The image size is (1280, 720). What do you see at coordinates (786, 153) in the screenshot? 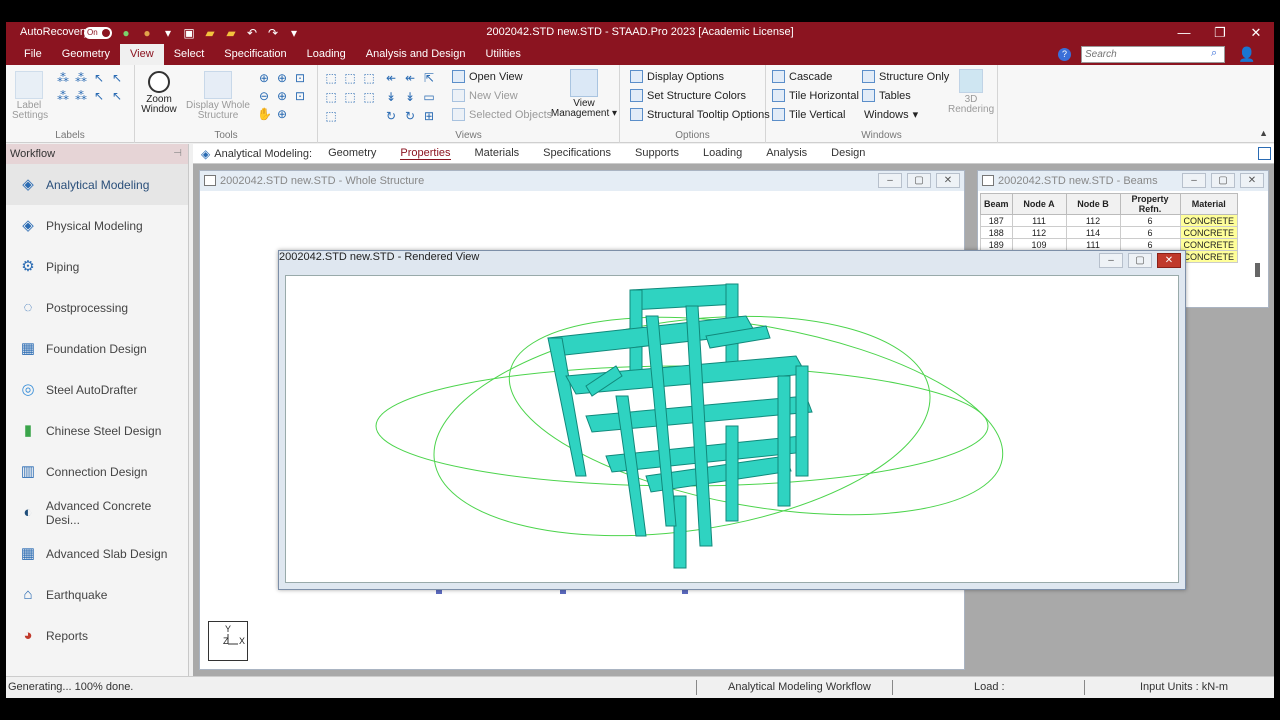
I see `subtab-analysis: Analysis` at bounding box center [786, 153].